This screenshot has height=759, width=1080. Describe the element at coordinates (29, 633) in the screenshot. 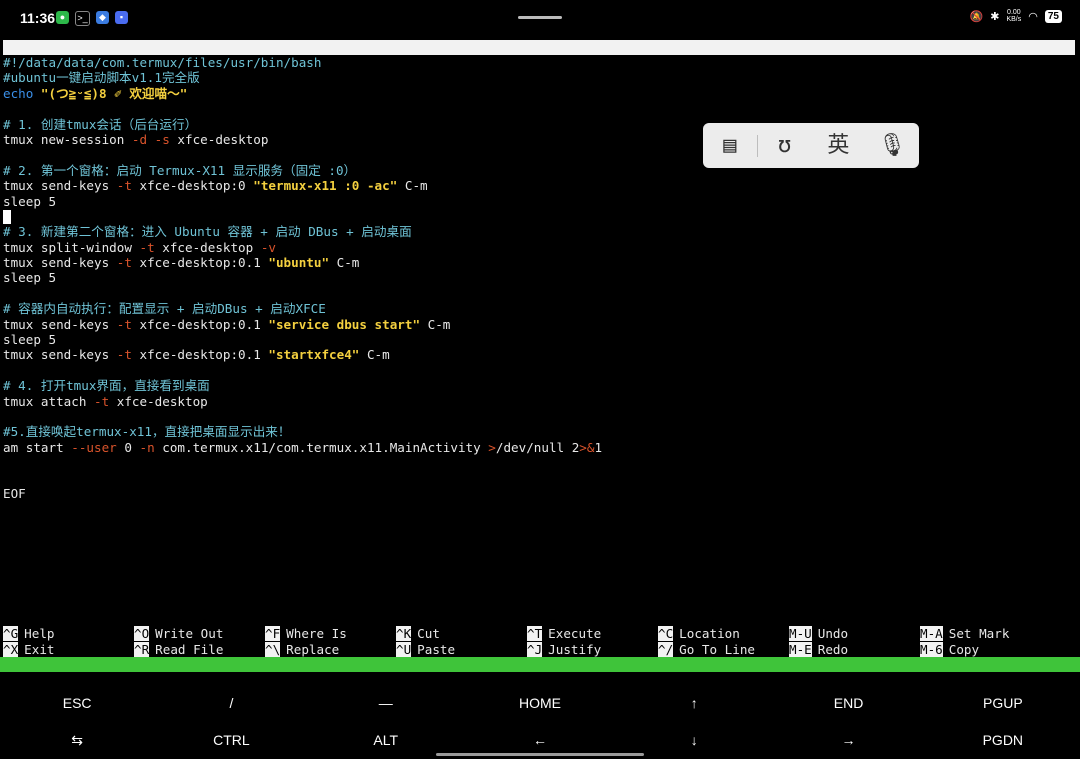

I see `shortcut-item: ^G Help` at that location.